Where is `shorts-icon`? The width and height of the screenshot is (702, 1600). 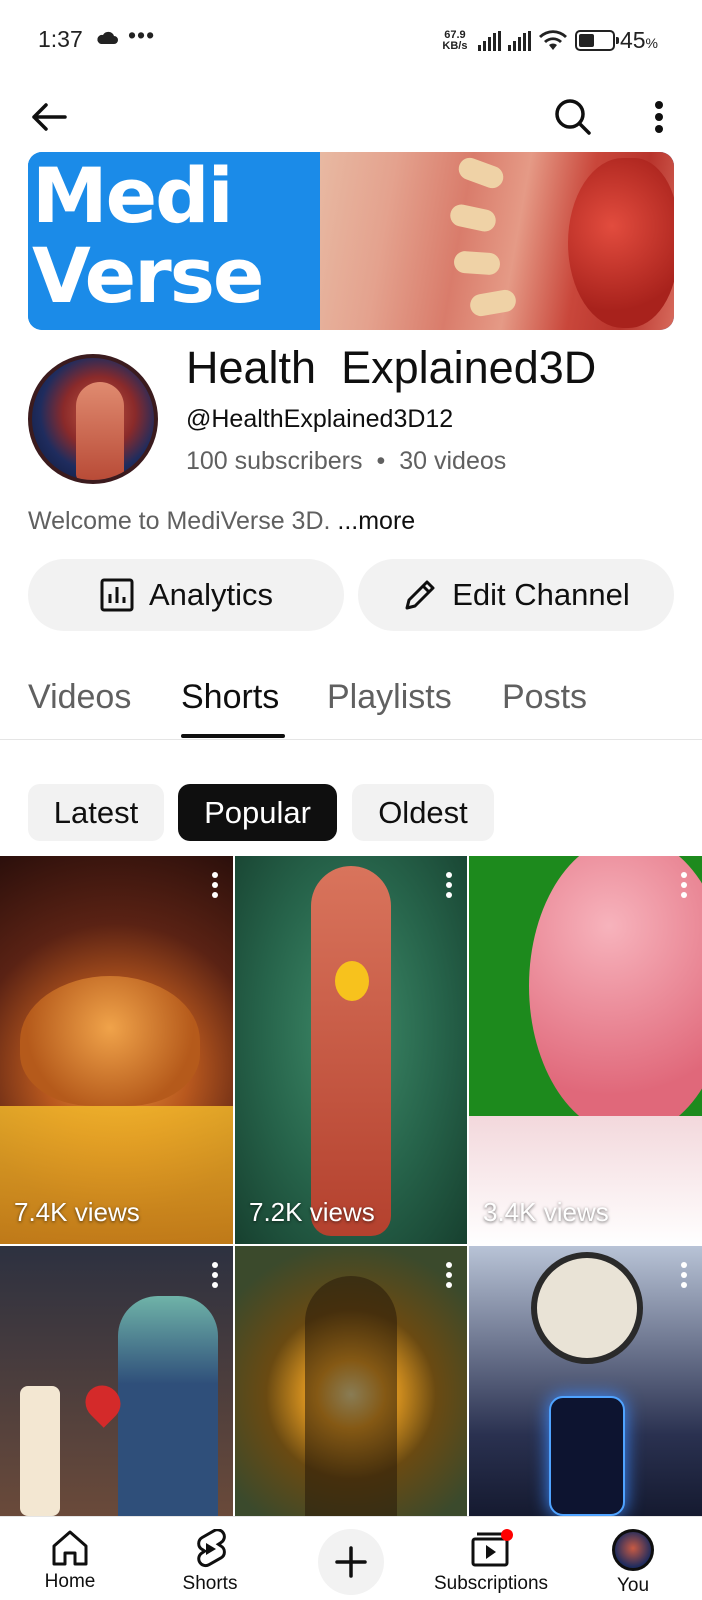 shorts-icon is located at coordinates (211, 1548).